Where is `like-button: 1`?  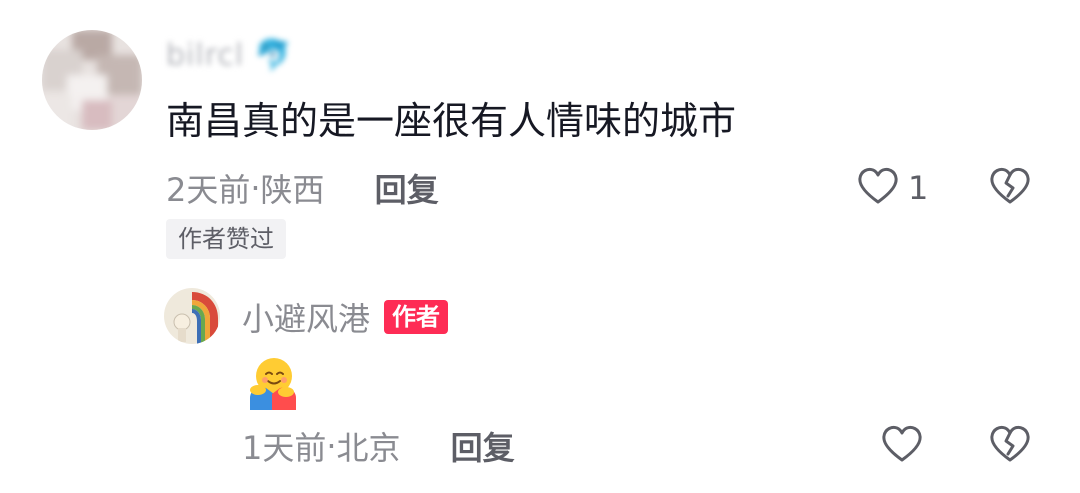 like-button: 1 is located at coordinates (892, 188).